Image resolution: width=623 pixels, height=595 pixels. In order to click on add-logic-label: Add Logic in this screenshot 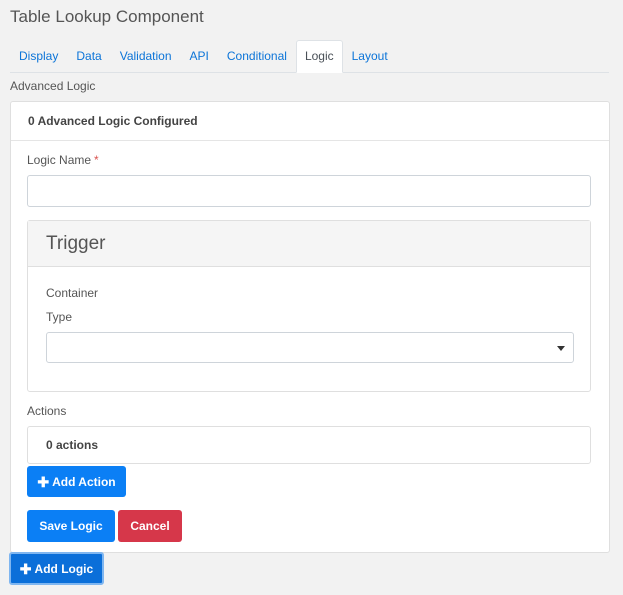, I will do `click(64, 568)`.